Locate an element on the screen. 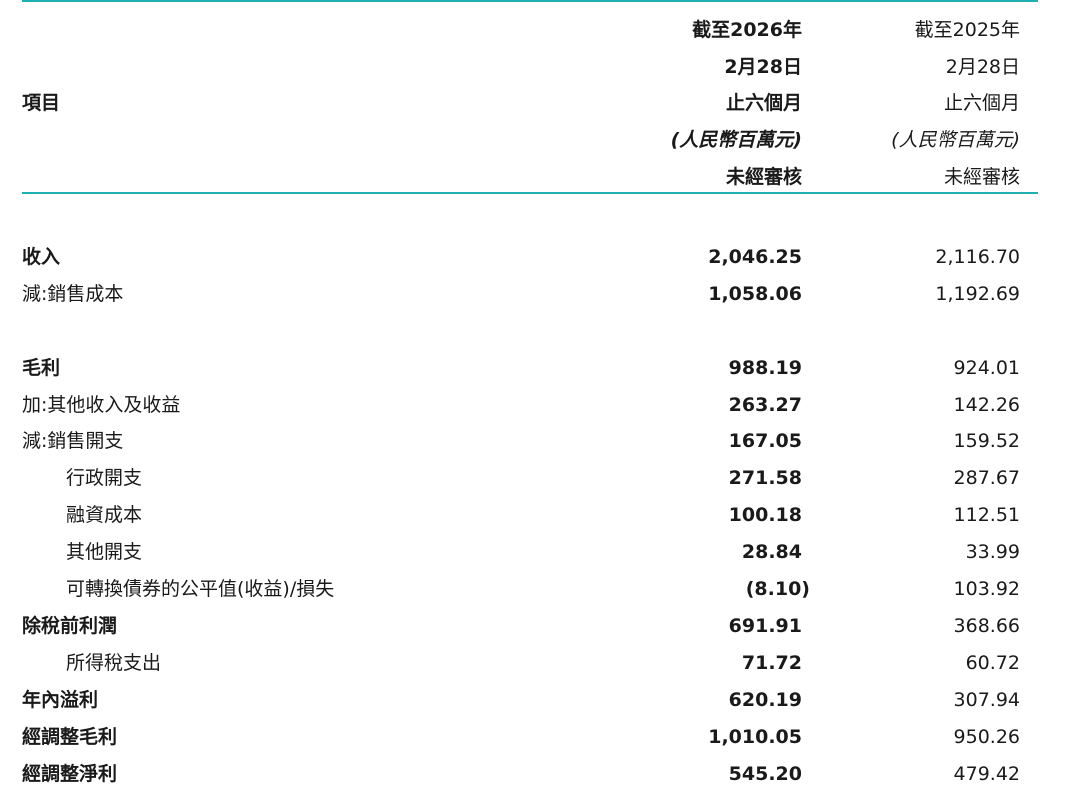 The height and width of the screenshot is (790, 1070). row-value-2025: 479.42 is located at coordinates (986, 774).